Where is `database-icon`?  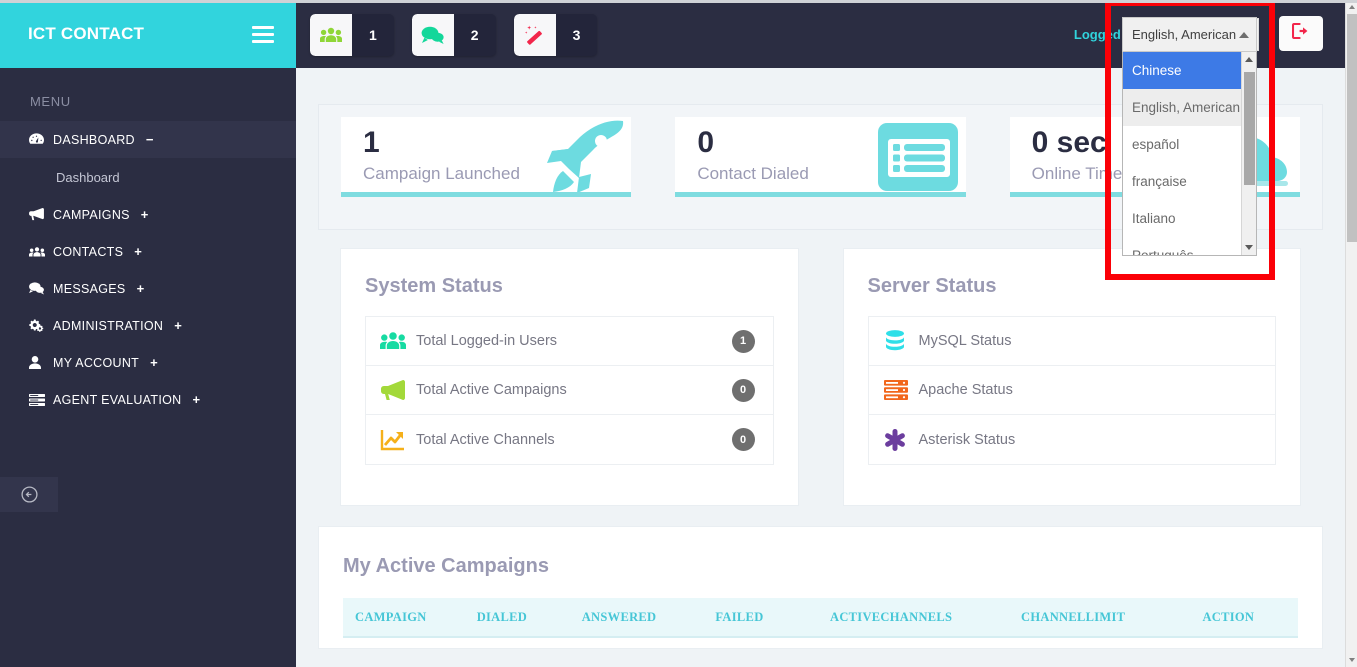
database-icon is located at coordinates (901, 341).